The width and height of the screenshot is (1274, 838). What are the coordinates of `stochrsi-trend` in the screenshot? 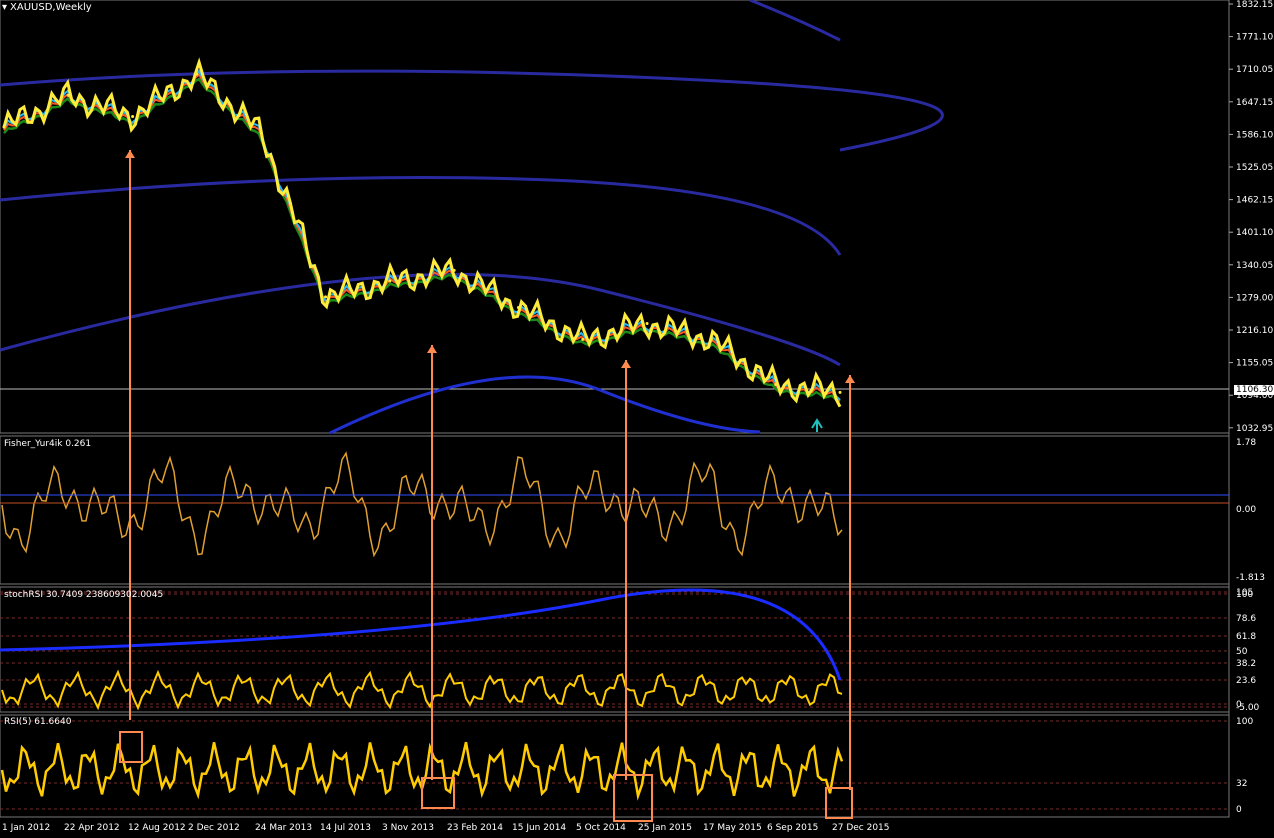 It's located at (421, 634).